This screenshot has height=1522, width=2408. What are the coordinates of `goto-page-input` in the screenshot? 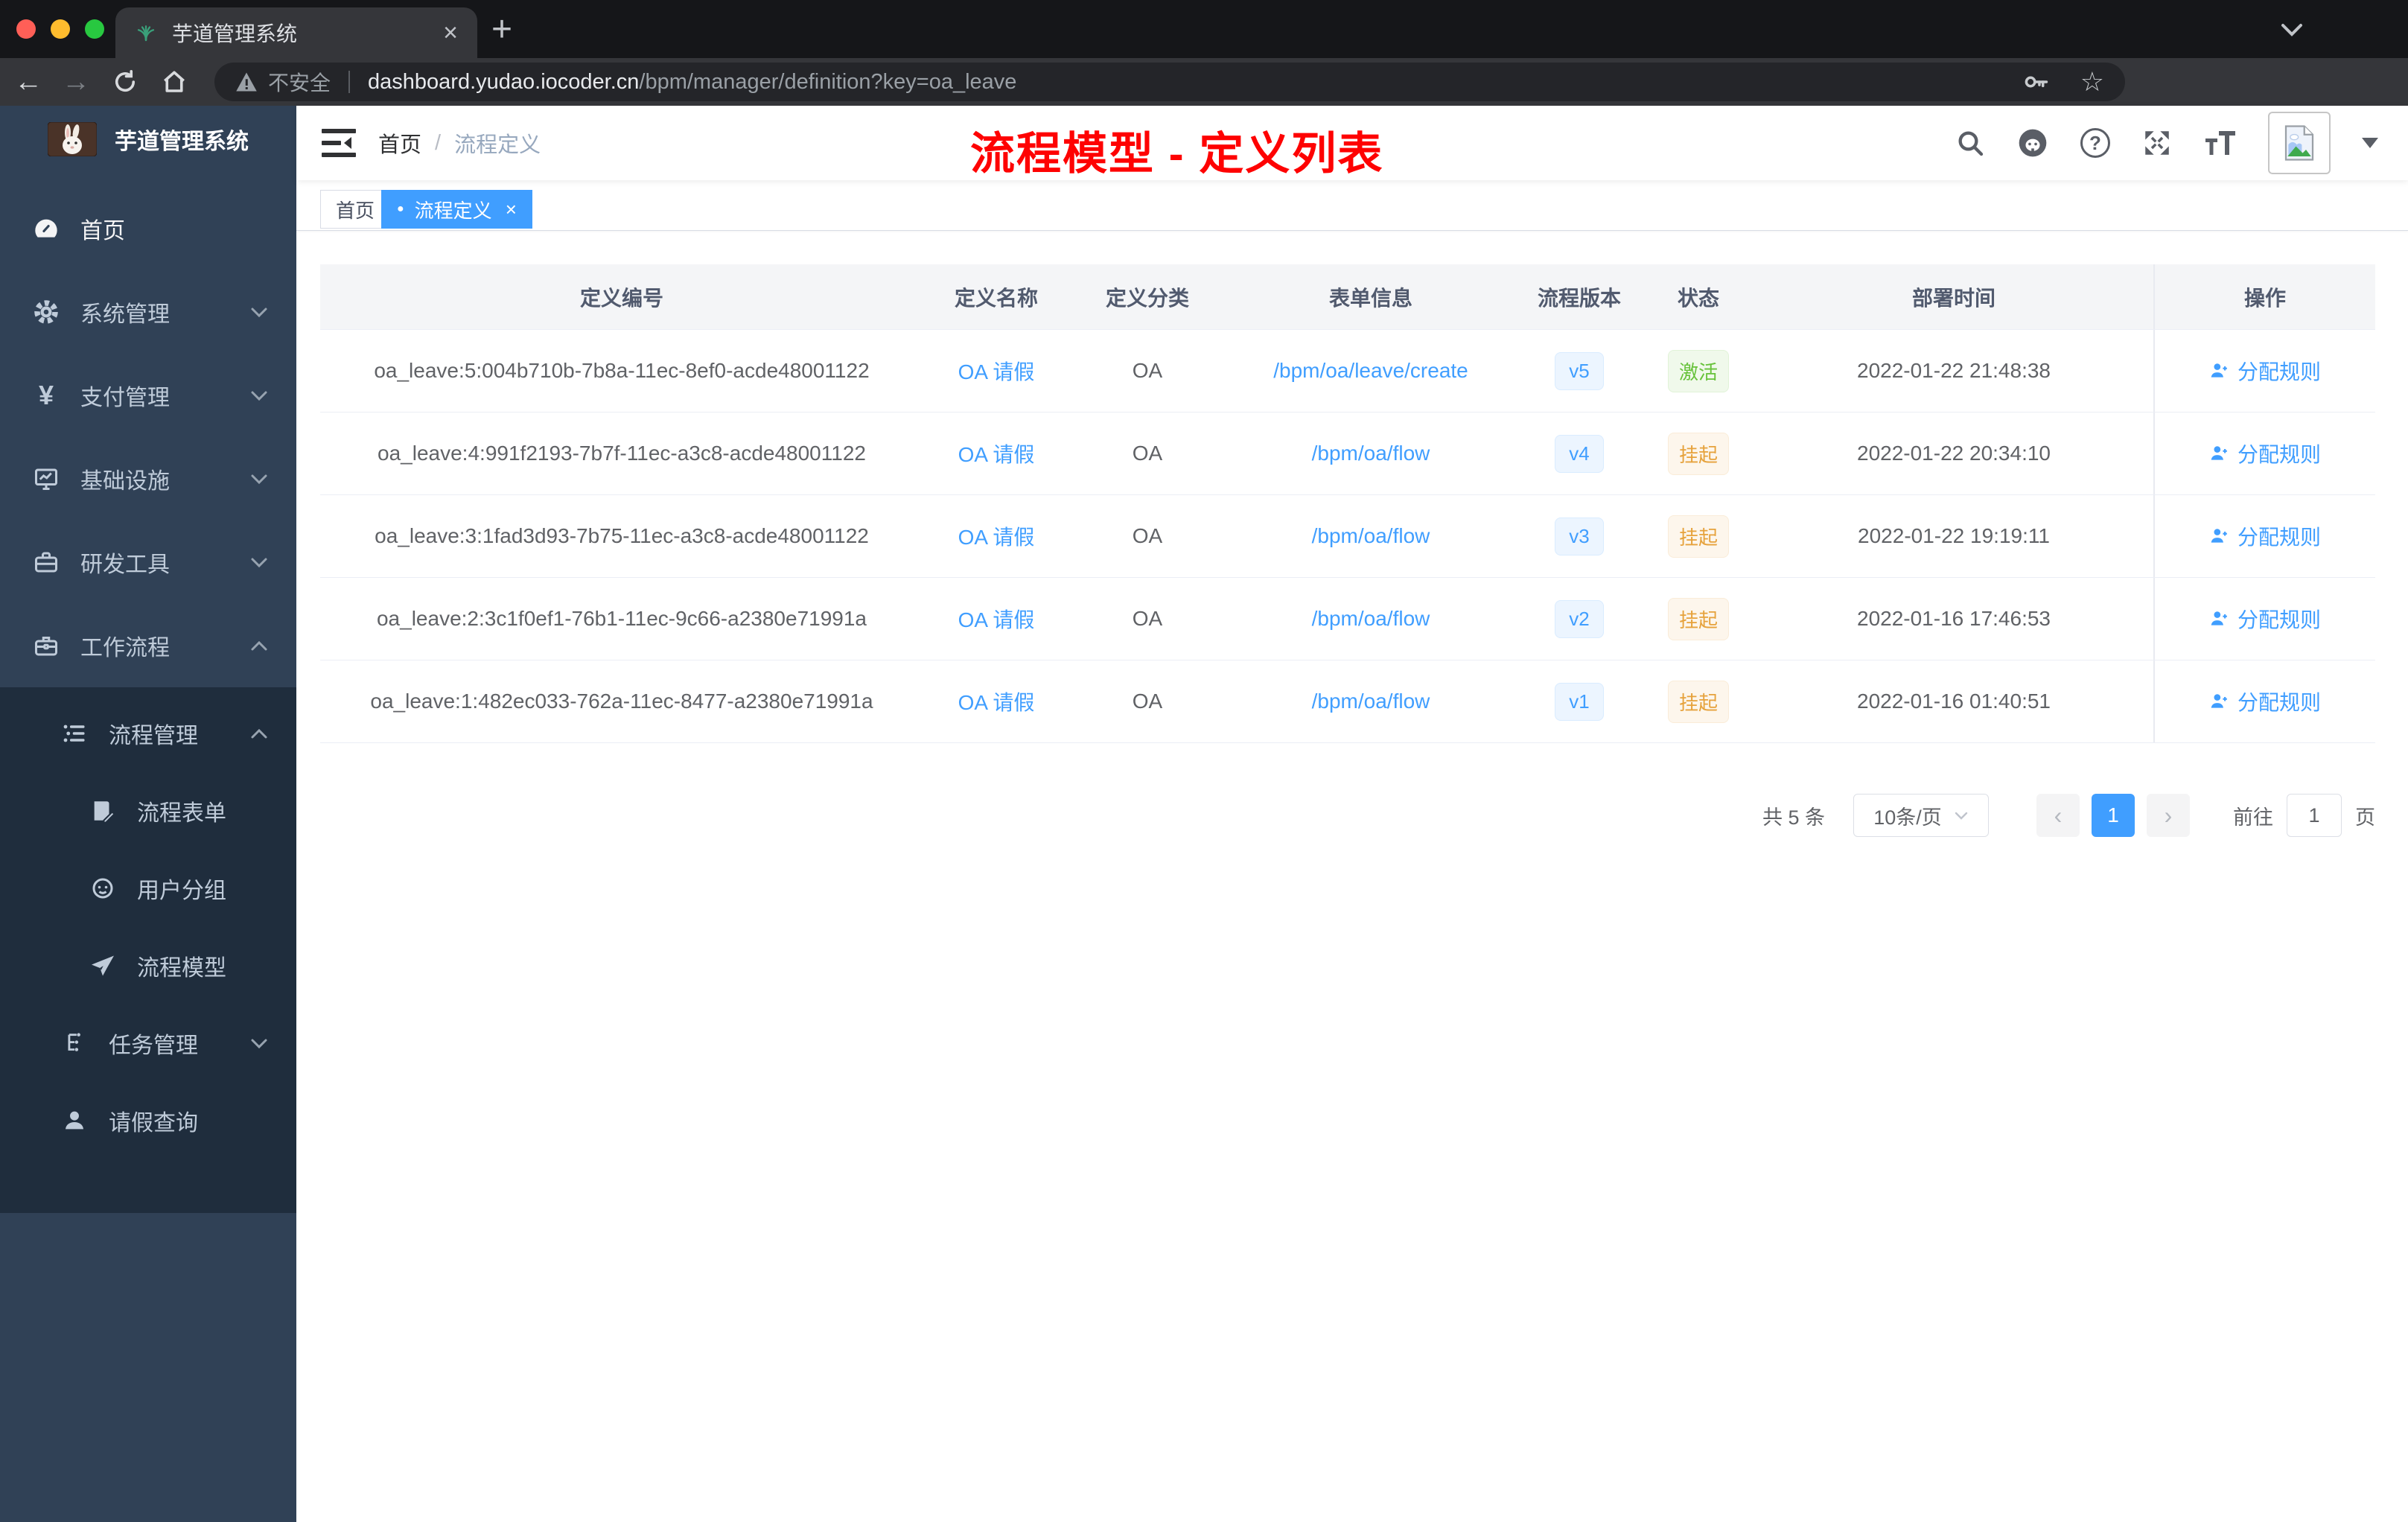 It's located at (2314, 815).